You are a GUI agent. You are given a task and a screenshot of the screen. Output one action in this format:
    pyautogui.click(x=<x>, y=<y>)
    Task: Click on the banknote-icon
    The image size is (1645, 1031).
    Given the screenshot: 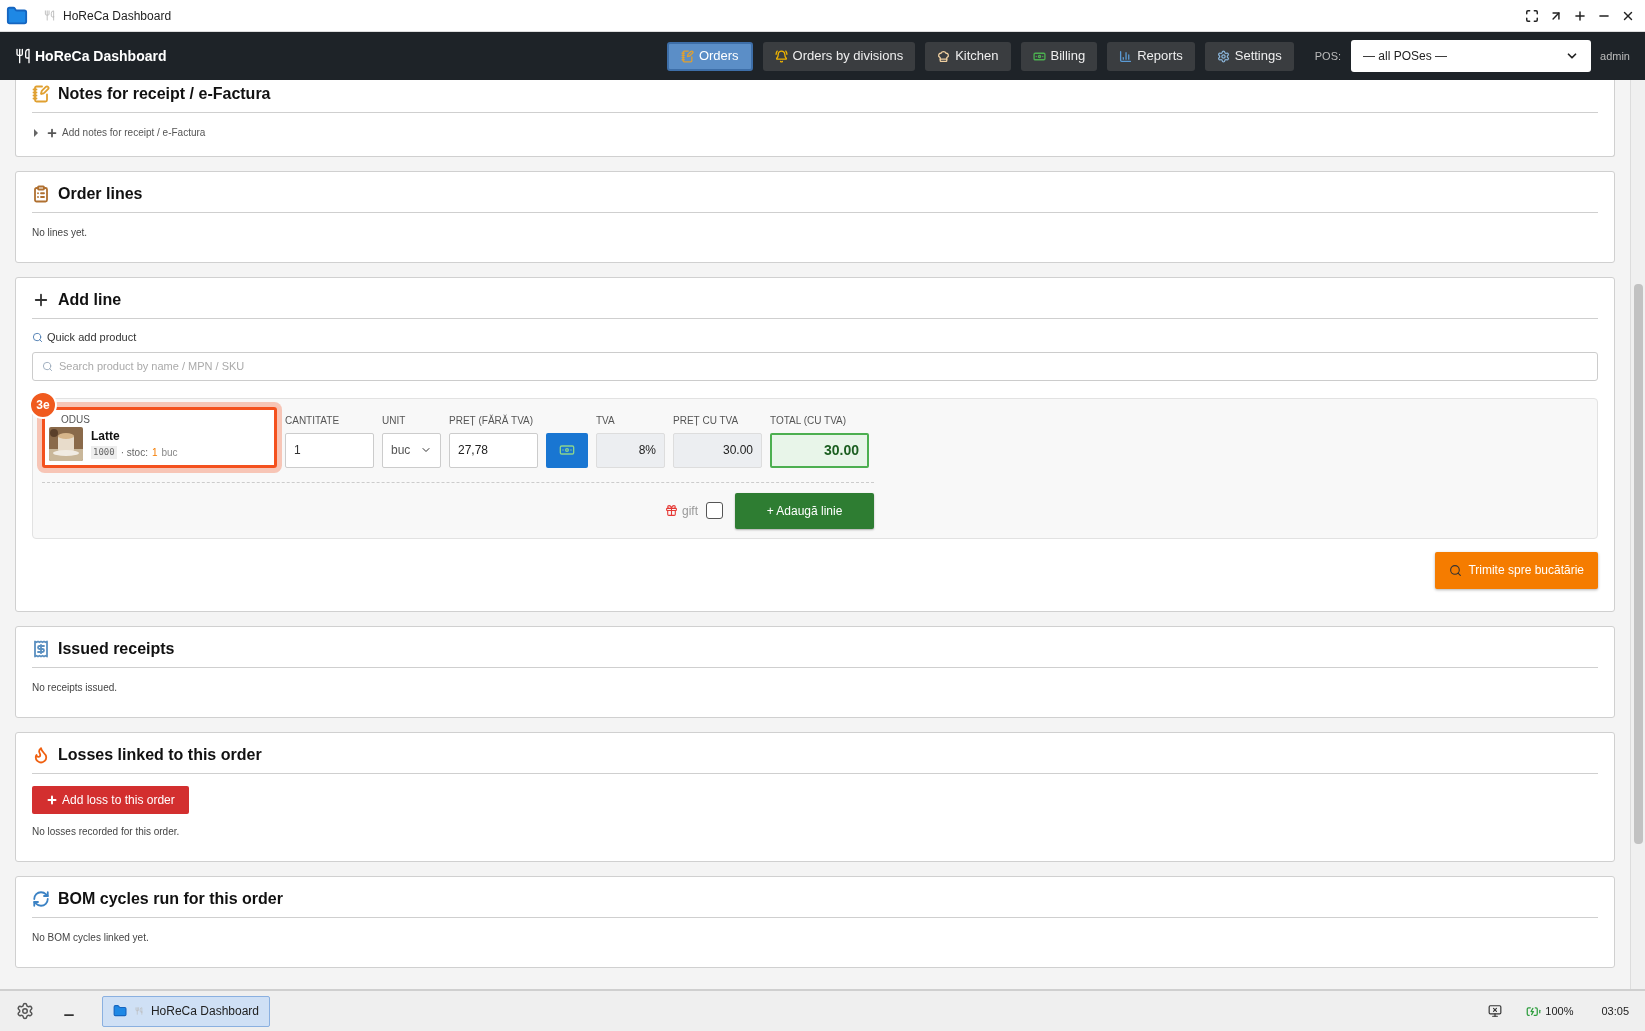 What is the action you would take?
    pyautogui.click(x=567, y=450)
    